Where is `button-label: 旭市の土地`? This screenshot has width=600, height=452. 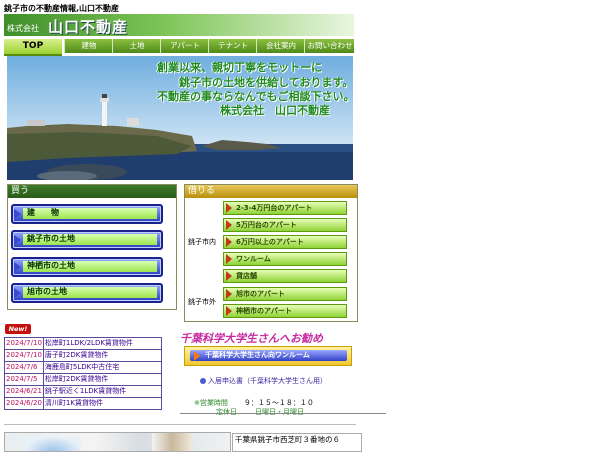 button-label: 旭市の土地 is located at coordinates (47, 291).